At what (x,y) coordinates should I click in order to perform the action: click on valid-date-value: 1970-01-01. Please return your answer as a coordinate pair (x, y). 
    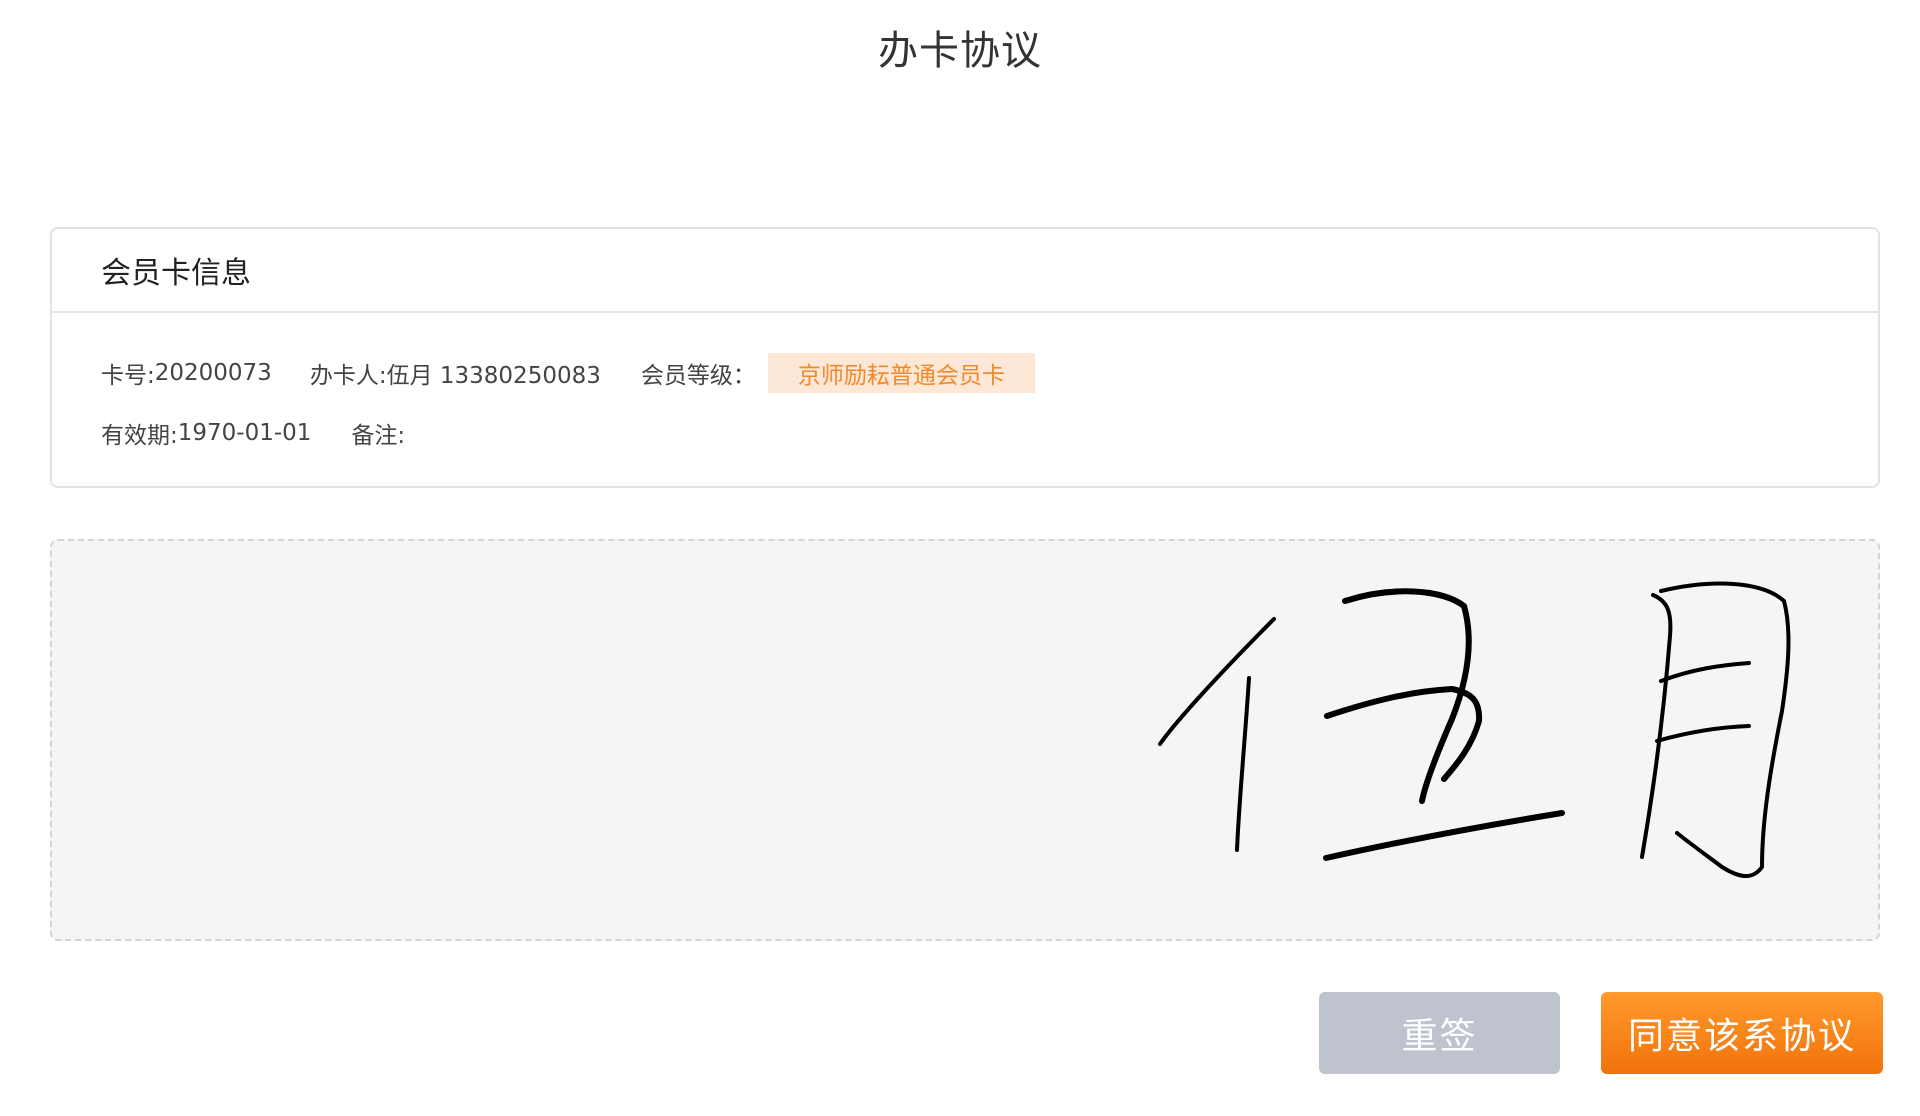
    Looking at the image, I should click on (244, 433).